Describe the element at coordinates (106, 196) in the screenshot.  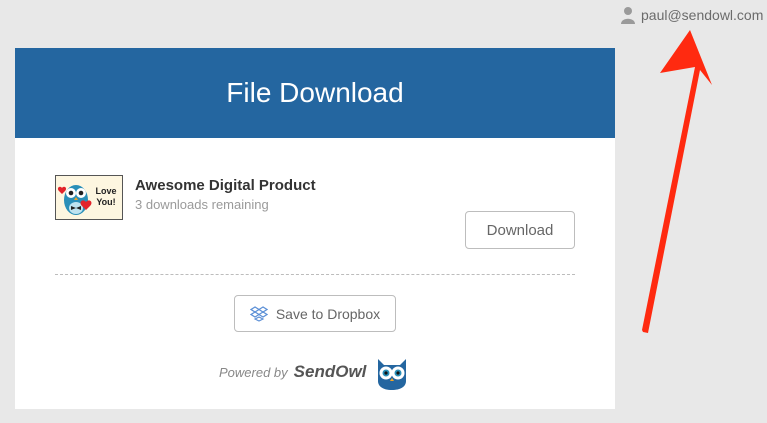
I see `thumbnail-text: Love You!` at that location.